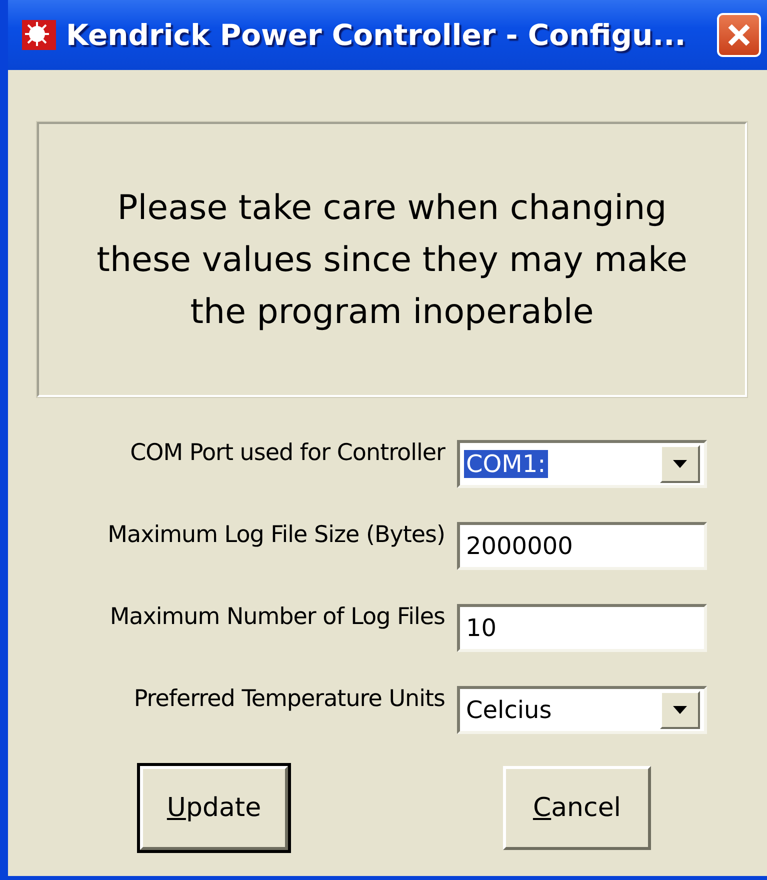 This screenshot has height=880, width=767. I want to click on field-label: Maximum Number of Log Files, so click(277, 617).